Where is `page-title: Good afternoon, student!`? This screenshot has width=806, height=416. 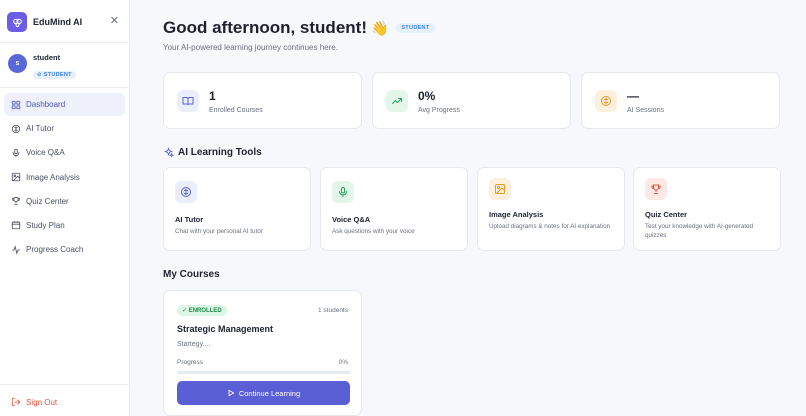
page-title: Good afternoon, student! is located at coordinates (265, 27).